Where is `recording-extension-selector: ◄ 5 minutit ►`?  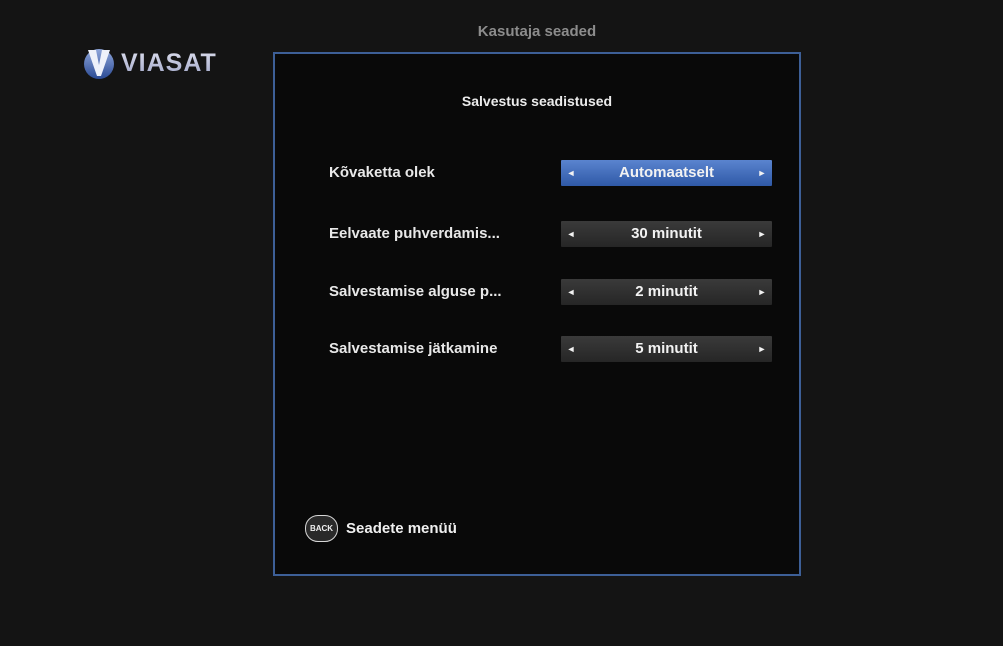 recording-extension-selector: ◄ 5 minutit ► is located at coordinates (666, 349).